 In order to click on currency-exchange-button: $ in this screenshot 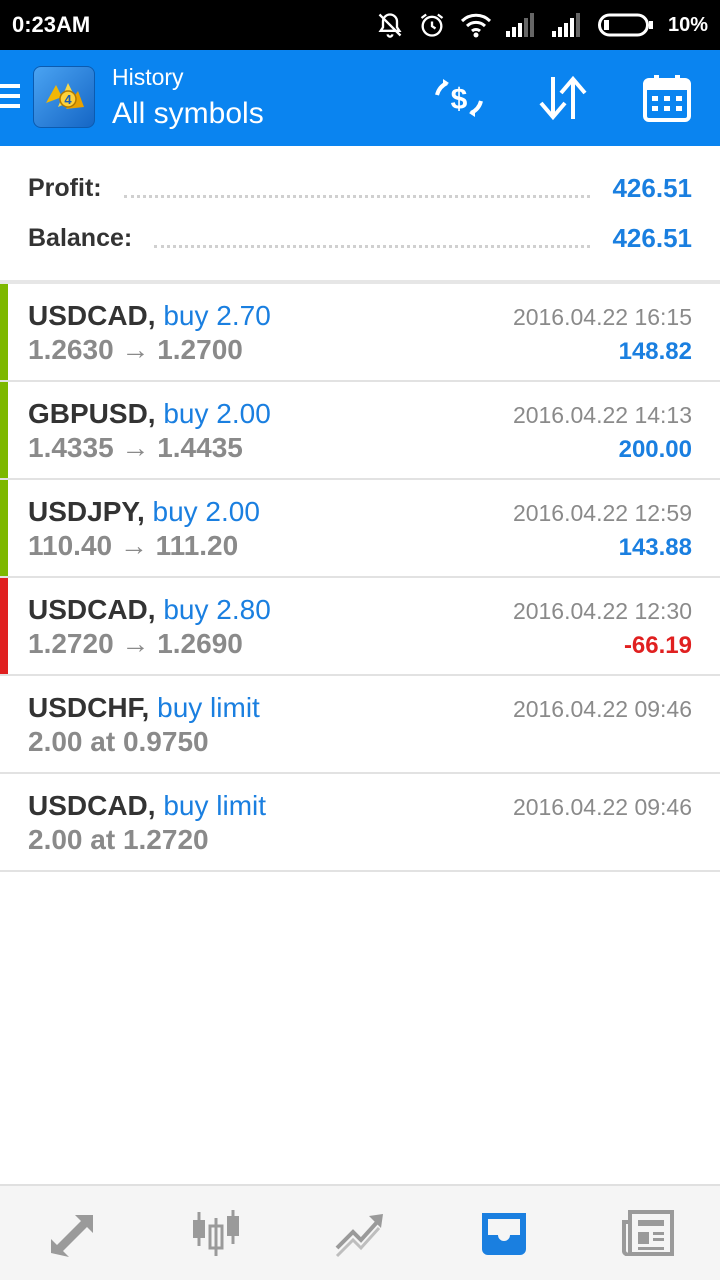, I will do `click(459, 98)`.